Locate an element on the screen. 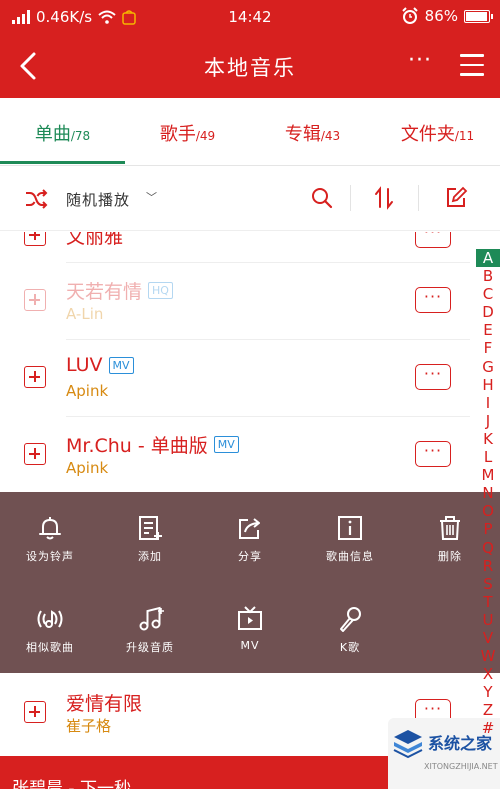  tab-folders: 文件夹/11 is located at coordinates (437, 131).